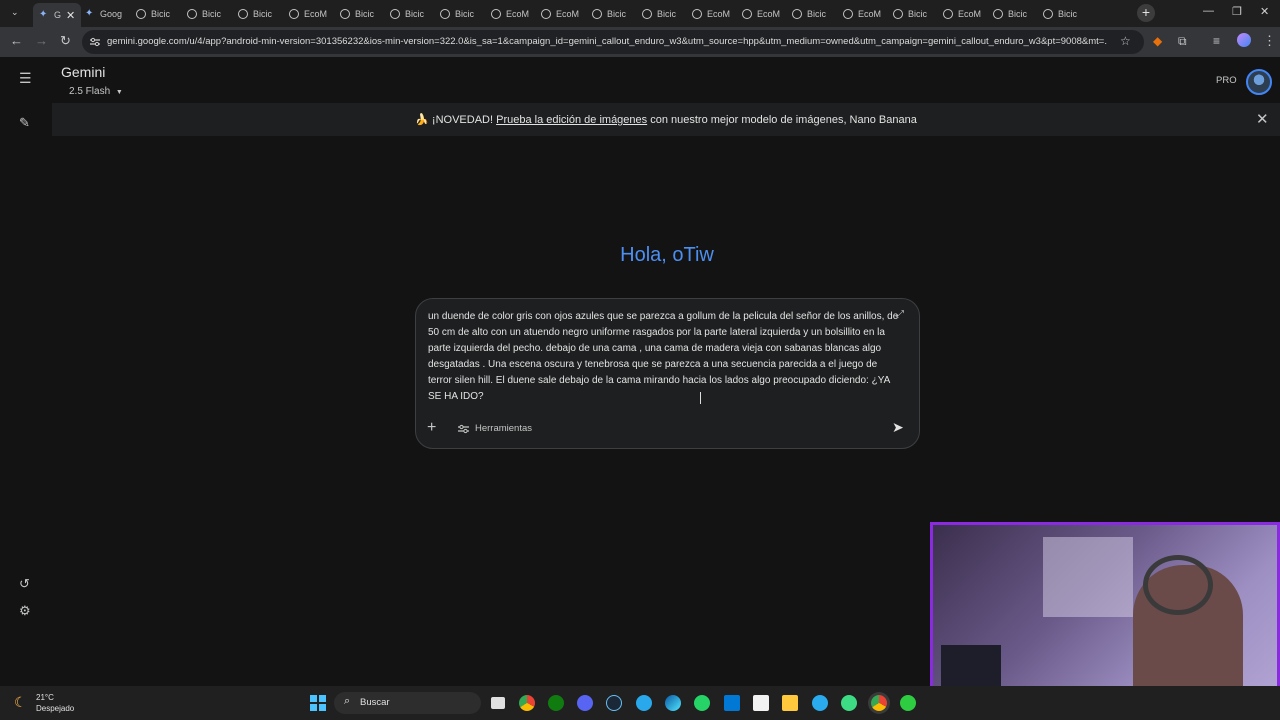 This screenshot has width=1280, height=720. What do you see at coordinates (96, 91) in the screenshot?
I see `model-selector: 2.5 Flash ▼` at bounding box center [96, 91].